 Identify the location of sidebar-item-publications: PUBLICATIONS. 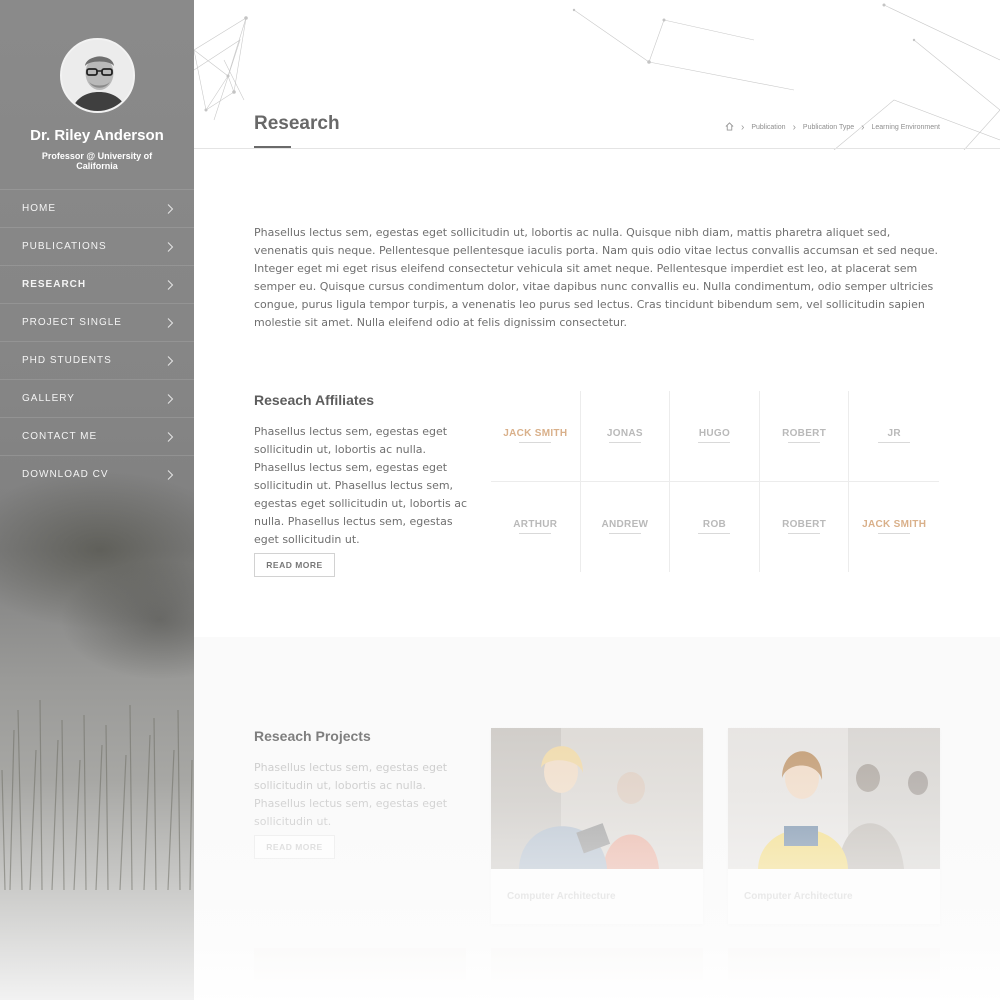
(97, 246).